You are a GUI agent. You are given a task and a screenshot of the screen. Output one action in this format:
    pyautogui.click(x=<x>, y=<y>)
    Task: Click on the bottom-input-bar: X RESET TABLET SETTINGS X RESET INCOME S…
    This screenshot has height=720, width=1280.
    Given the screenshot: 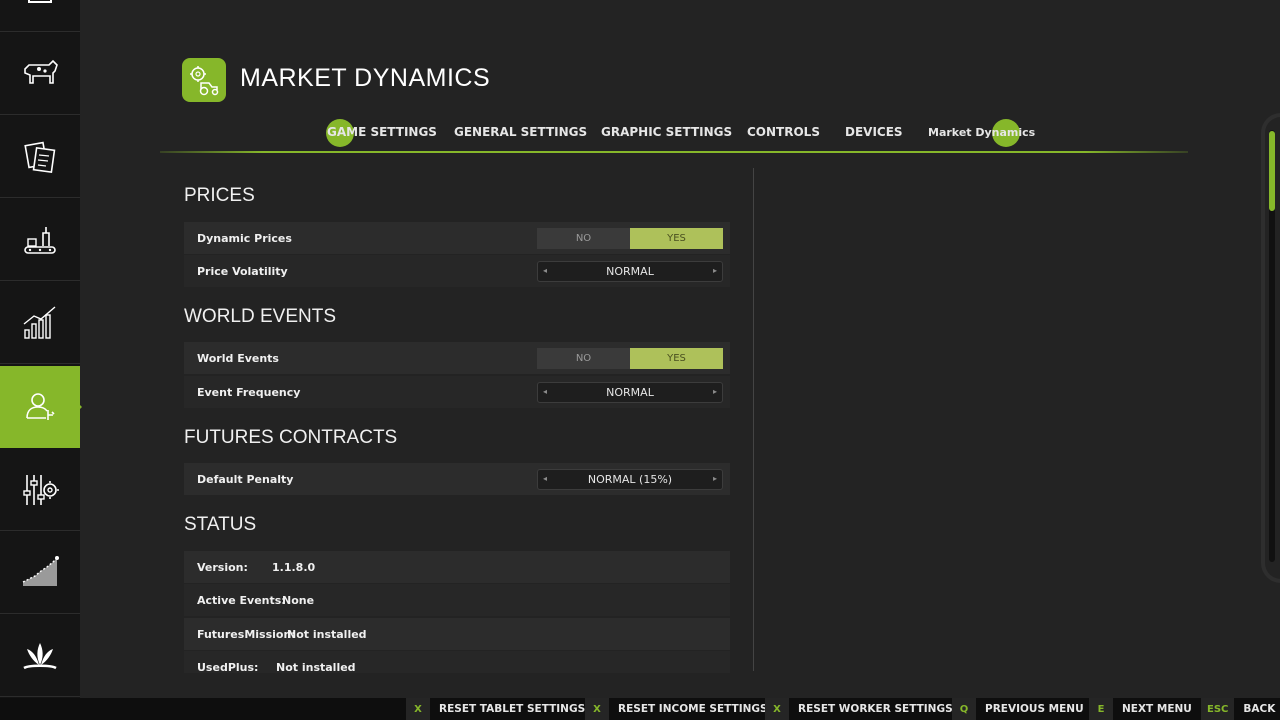 What is the action you would take?
    pyautogui.click(x=640, y=709)
    